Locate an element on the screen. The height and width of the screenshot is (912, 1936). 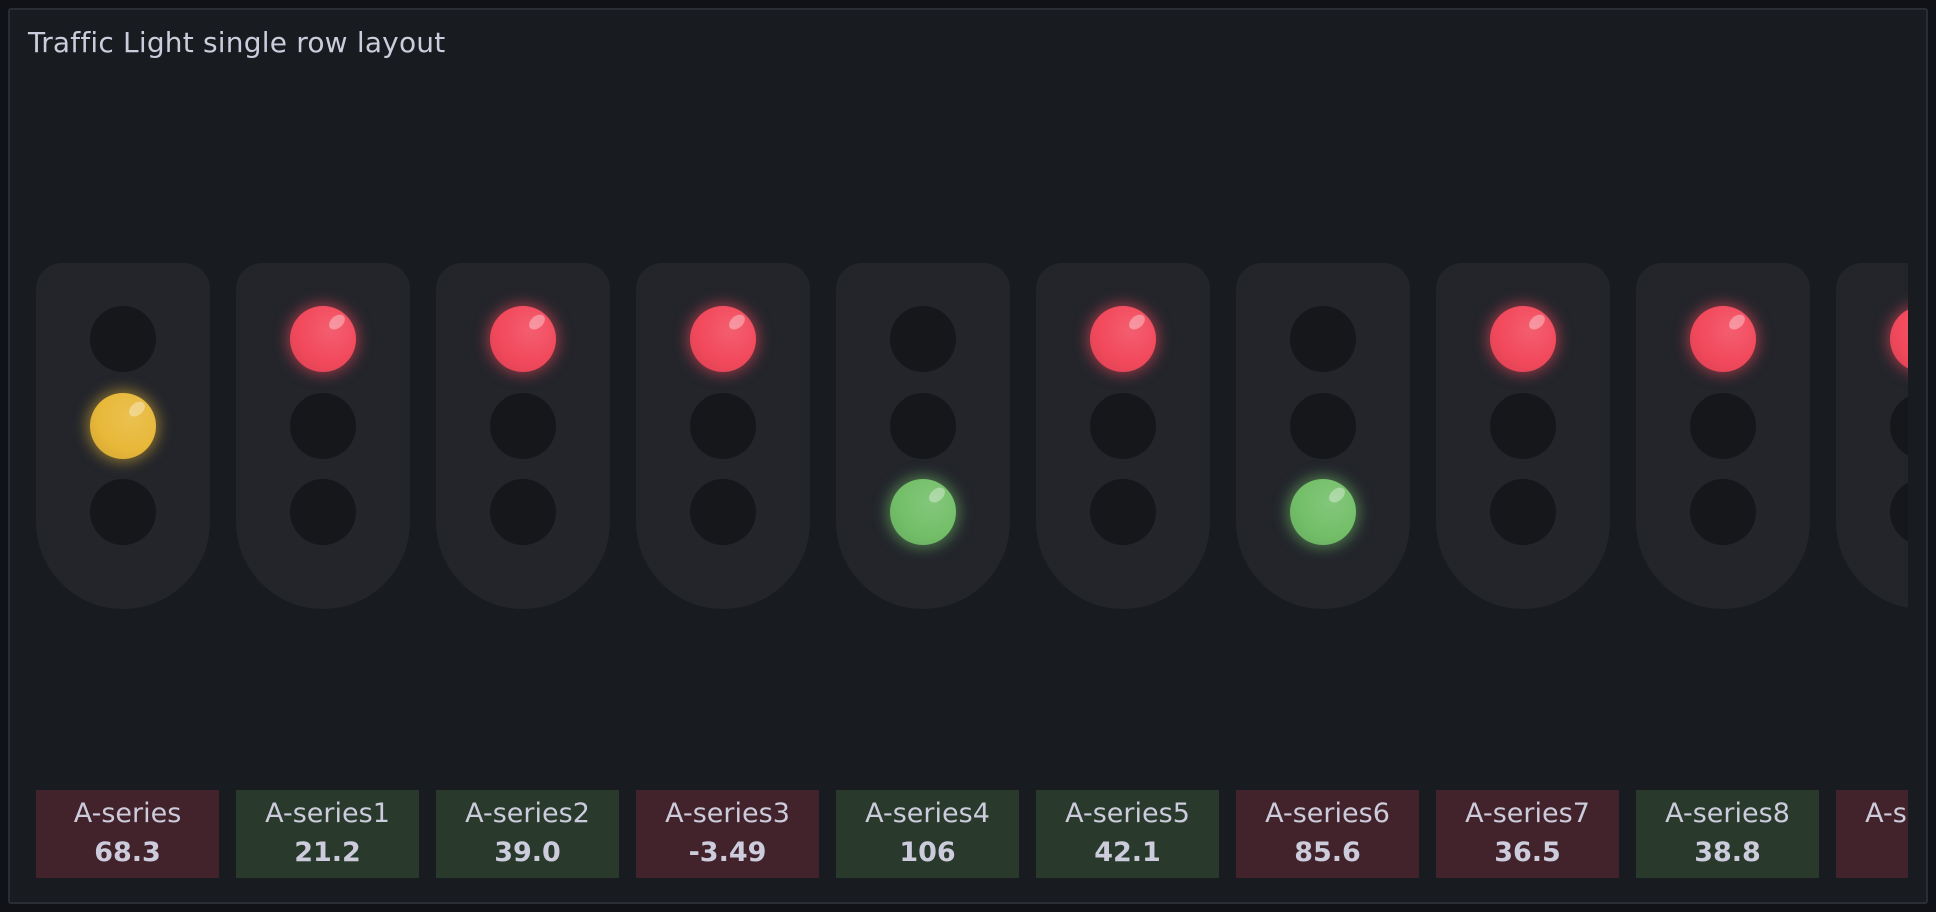
series-value: 21.2 is located at coordinates (327, 852).